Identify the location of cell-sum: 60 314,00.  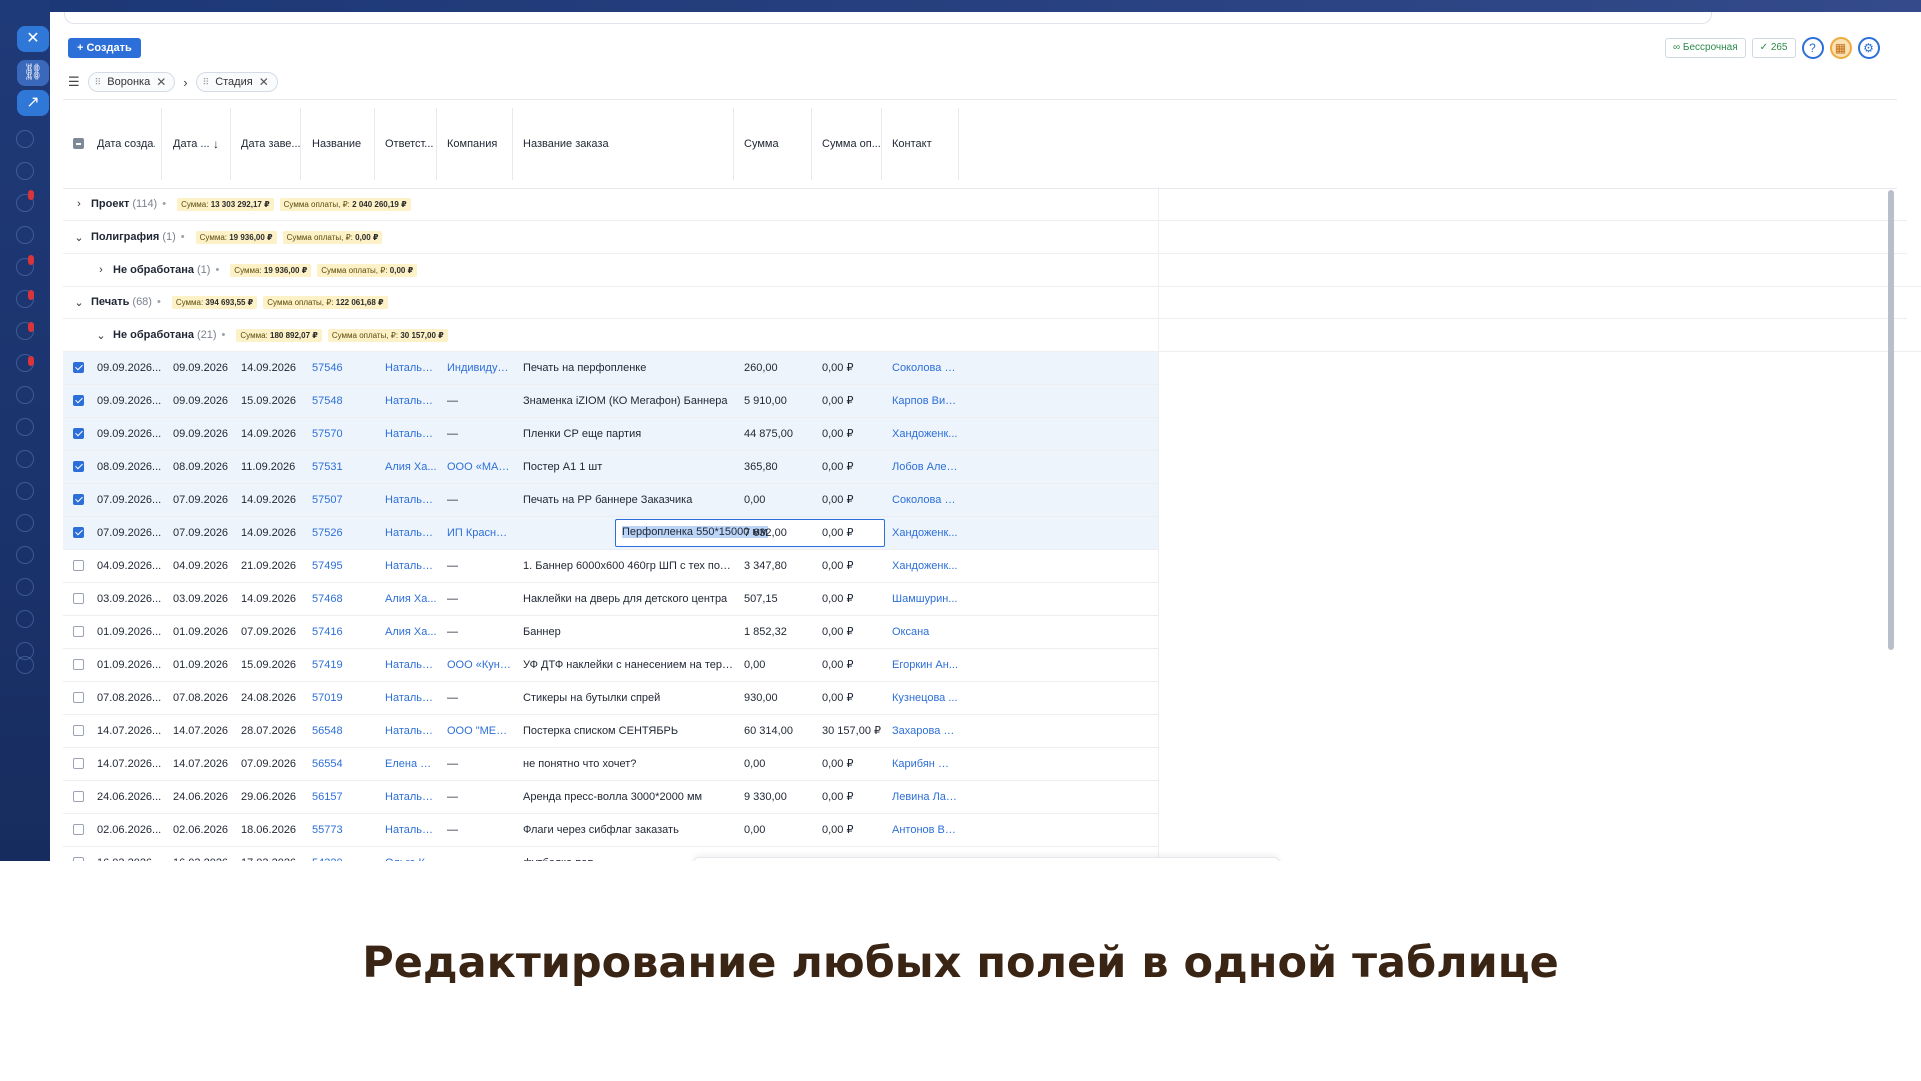
(776, 731).